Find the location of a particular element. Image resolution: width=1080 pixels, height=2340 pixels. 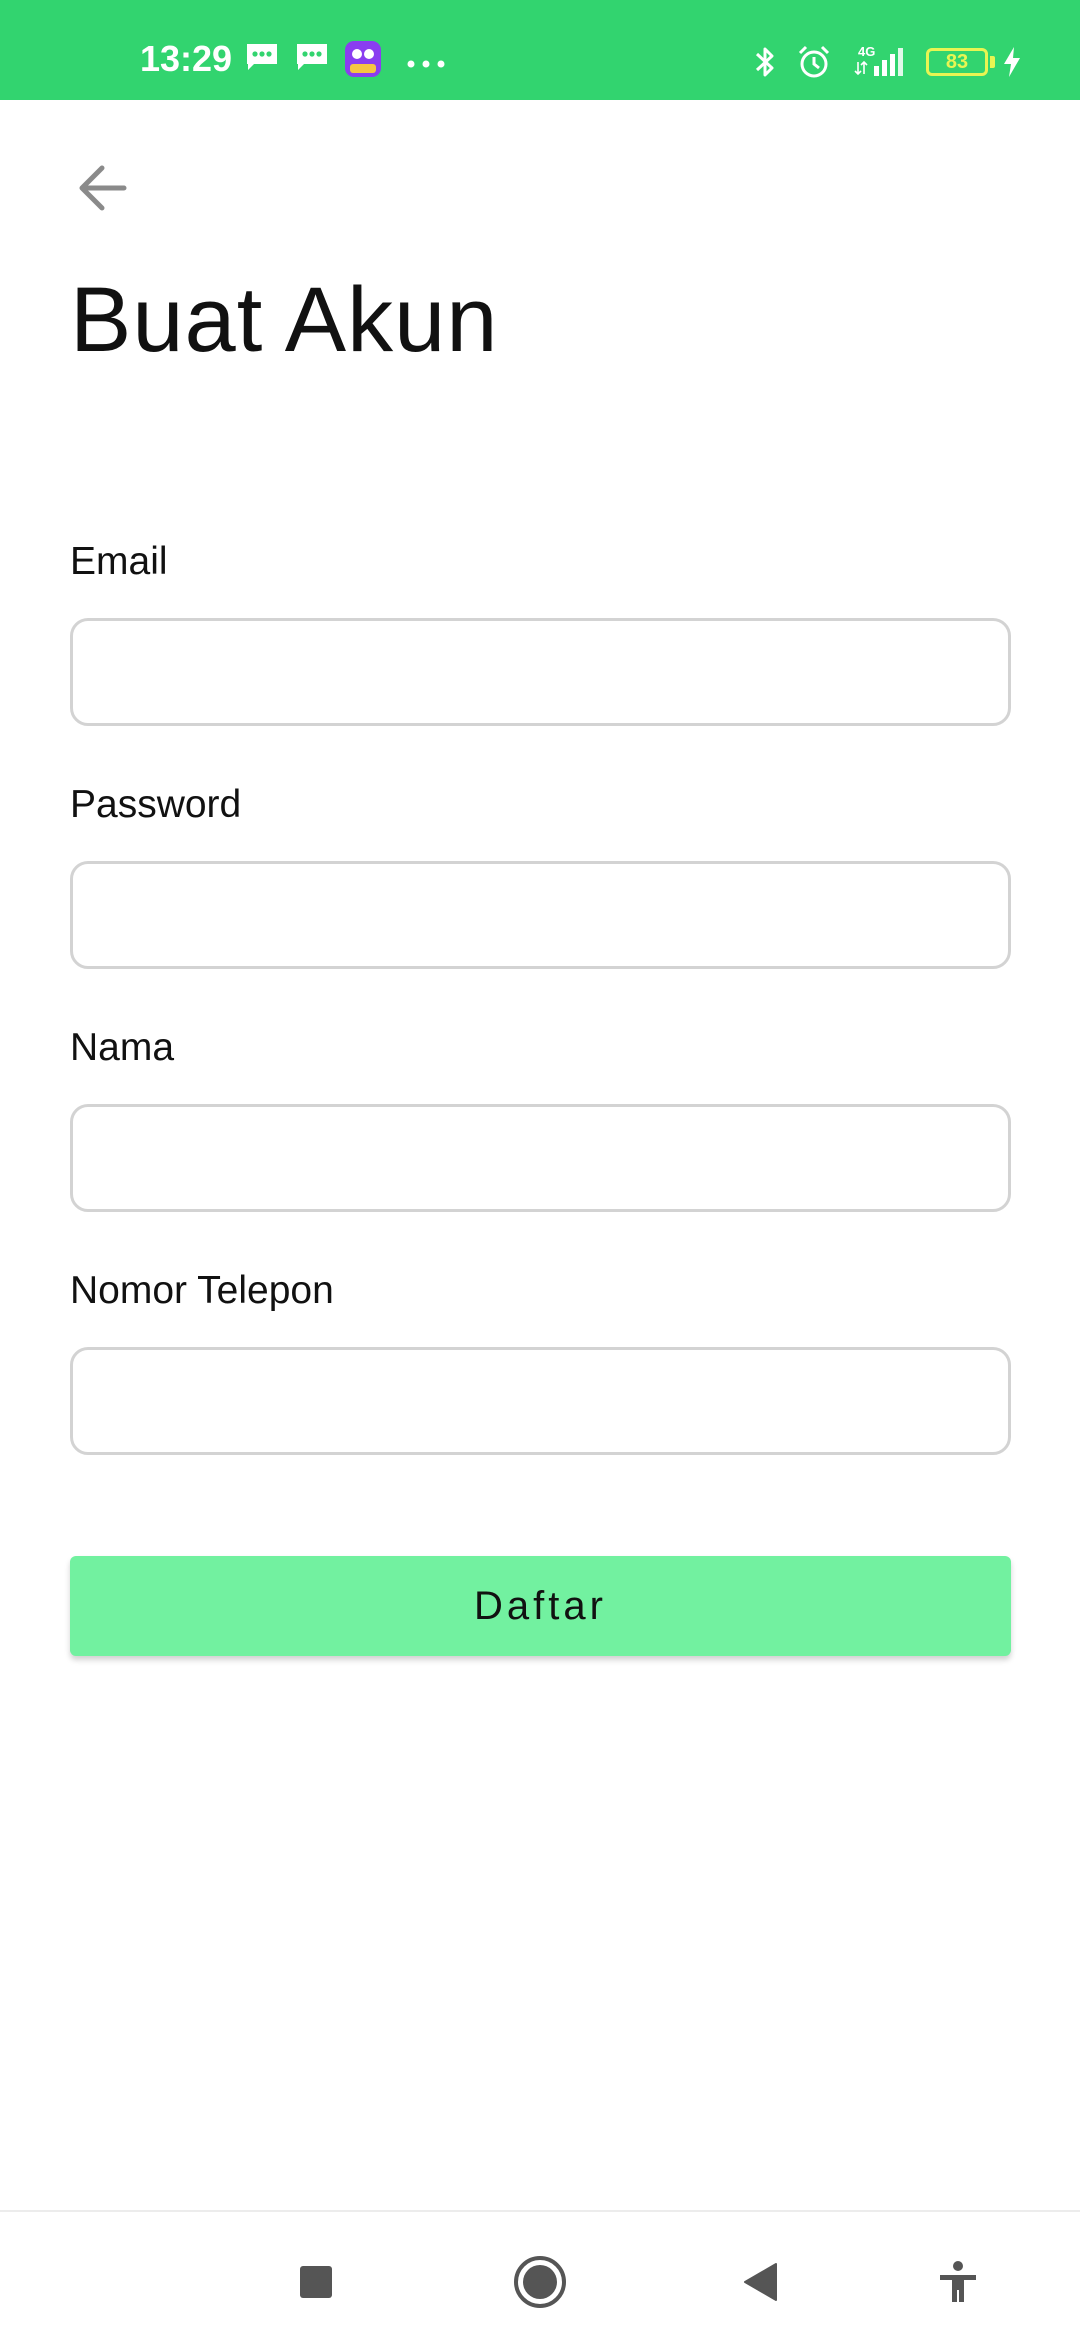

system-back-button is located at coordinates (760, 2282).